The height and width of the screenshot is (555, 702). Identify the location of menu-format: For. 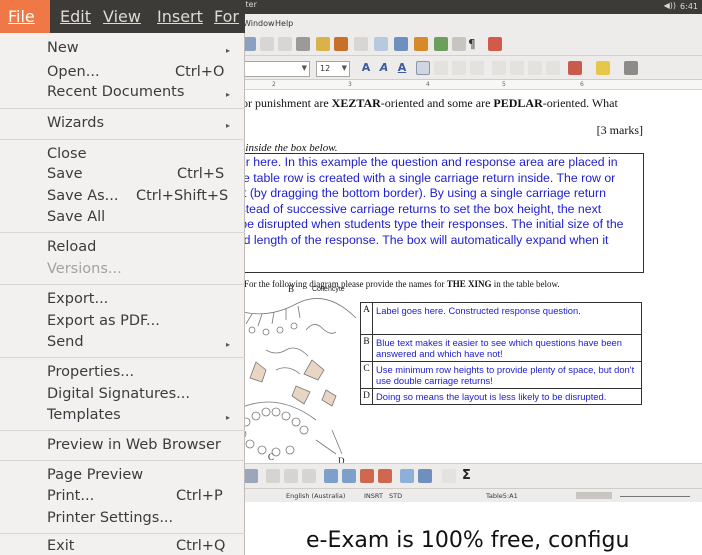
(226, 16).